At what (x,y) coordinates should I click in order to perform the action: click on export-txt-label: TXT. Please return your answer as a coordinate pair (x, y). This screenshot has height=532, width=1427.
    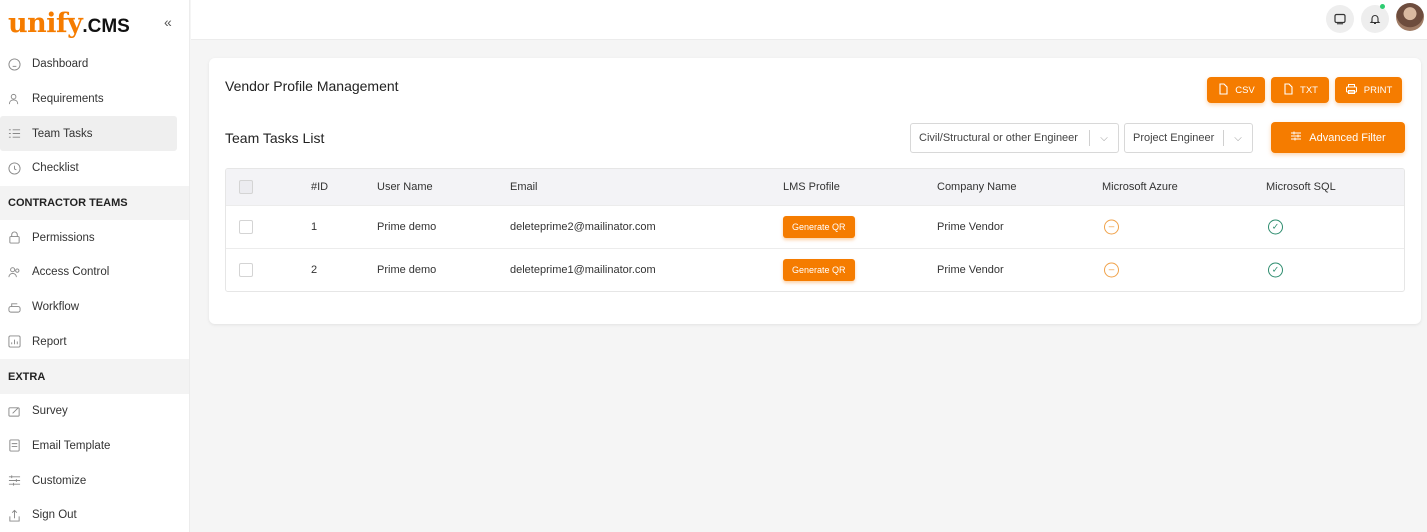
    Looking at the image, I should click on (1309, 90).